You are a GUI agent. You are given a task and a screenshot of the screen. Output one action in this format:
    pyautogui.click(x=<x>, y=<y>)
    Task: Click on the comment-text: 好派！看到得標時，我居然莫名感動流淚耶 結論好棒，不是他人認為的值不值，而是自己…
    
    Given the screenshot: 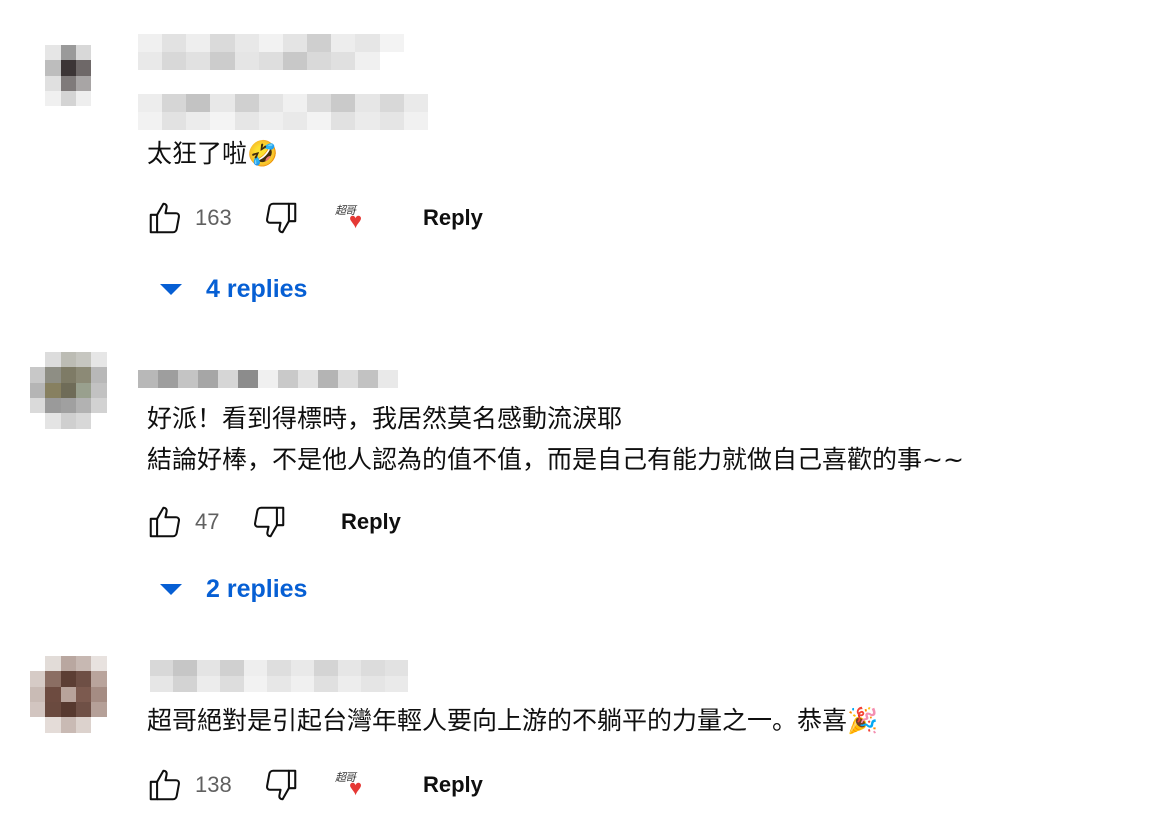 What is the action you would take?
    pyautogui.click(x=555, y=439)
    